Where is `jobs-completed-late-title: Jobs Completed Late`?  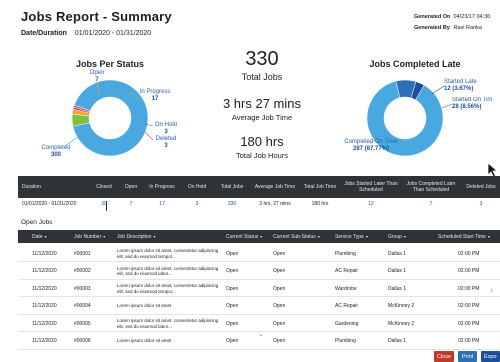
jobs-completed-late-title: Jobs Completed Late is located at coordinates (415, 64).